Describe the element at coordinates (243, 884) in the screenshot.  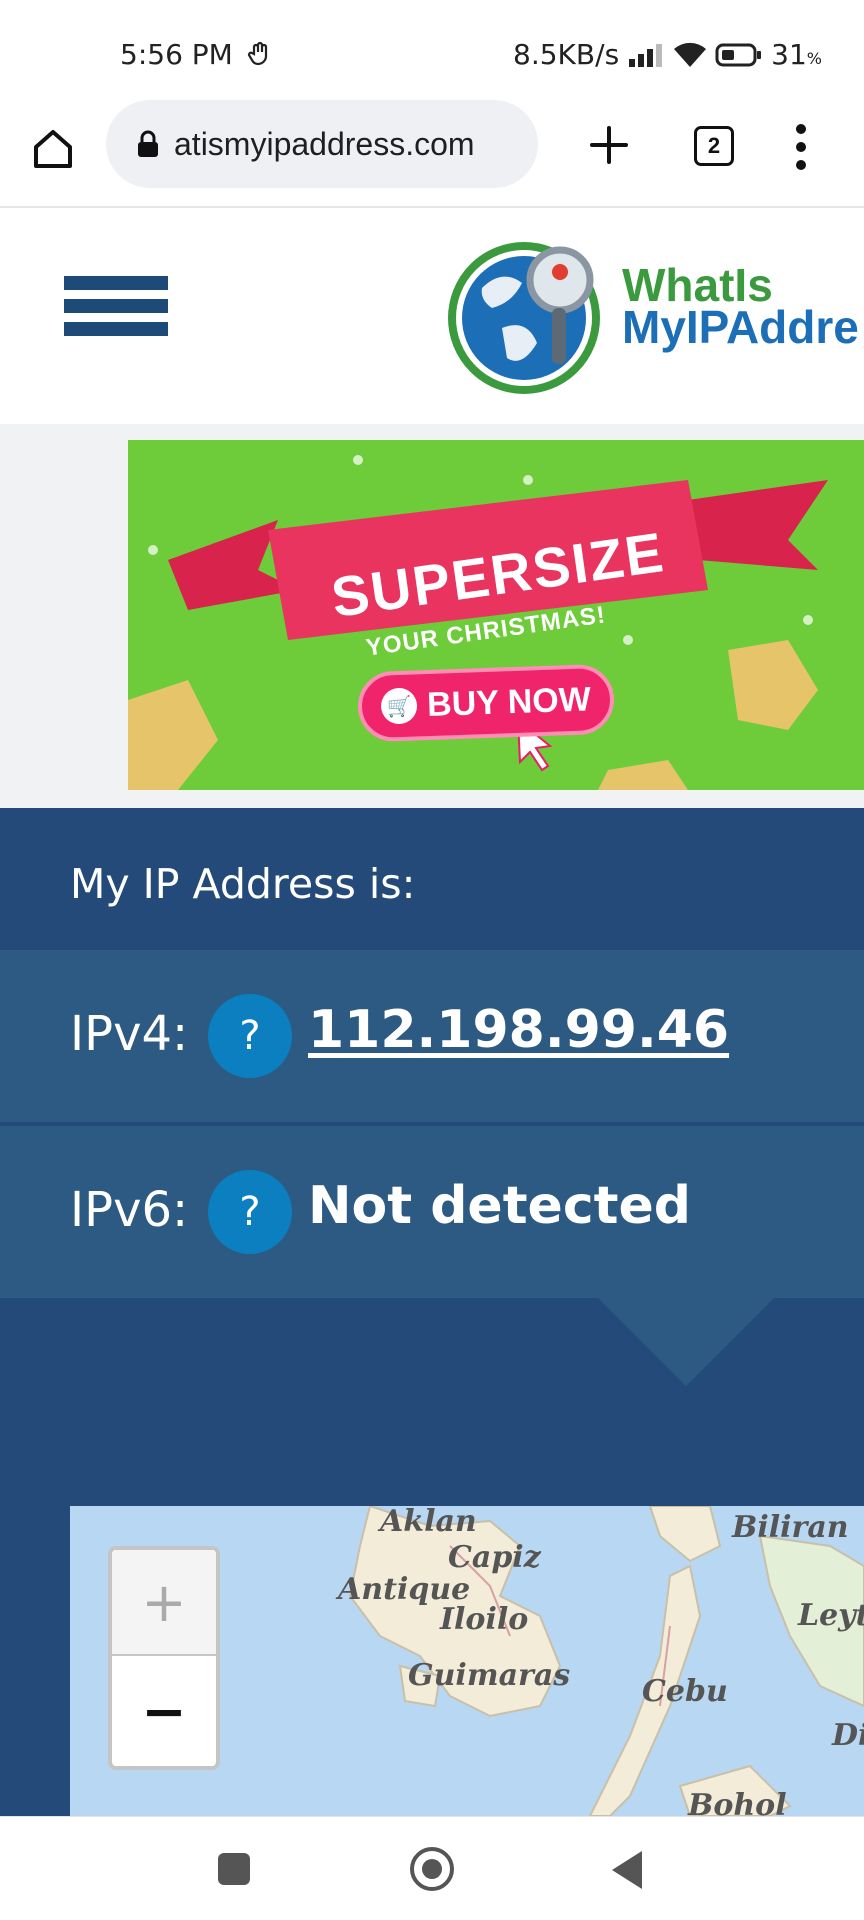
I see `ip-heading: My IP Address is:` at that location.